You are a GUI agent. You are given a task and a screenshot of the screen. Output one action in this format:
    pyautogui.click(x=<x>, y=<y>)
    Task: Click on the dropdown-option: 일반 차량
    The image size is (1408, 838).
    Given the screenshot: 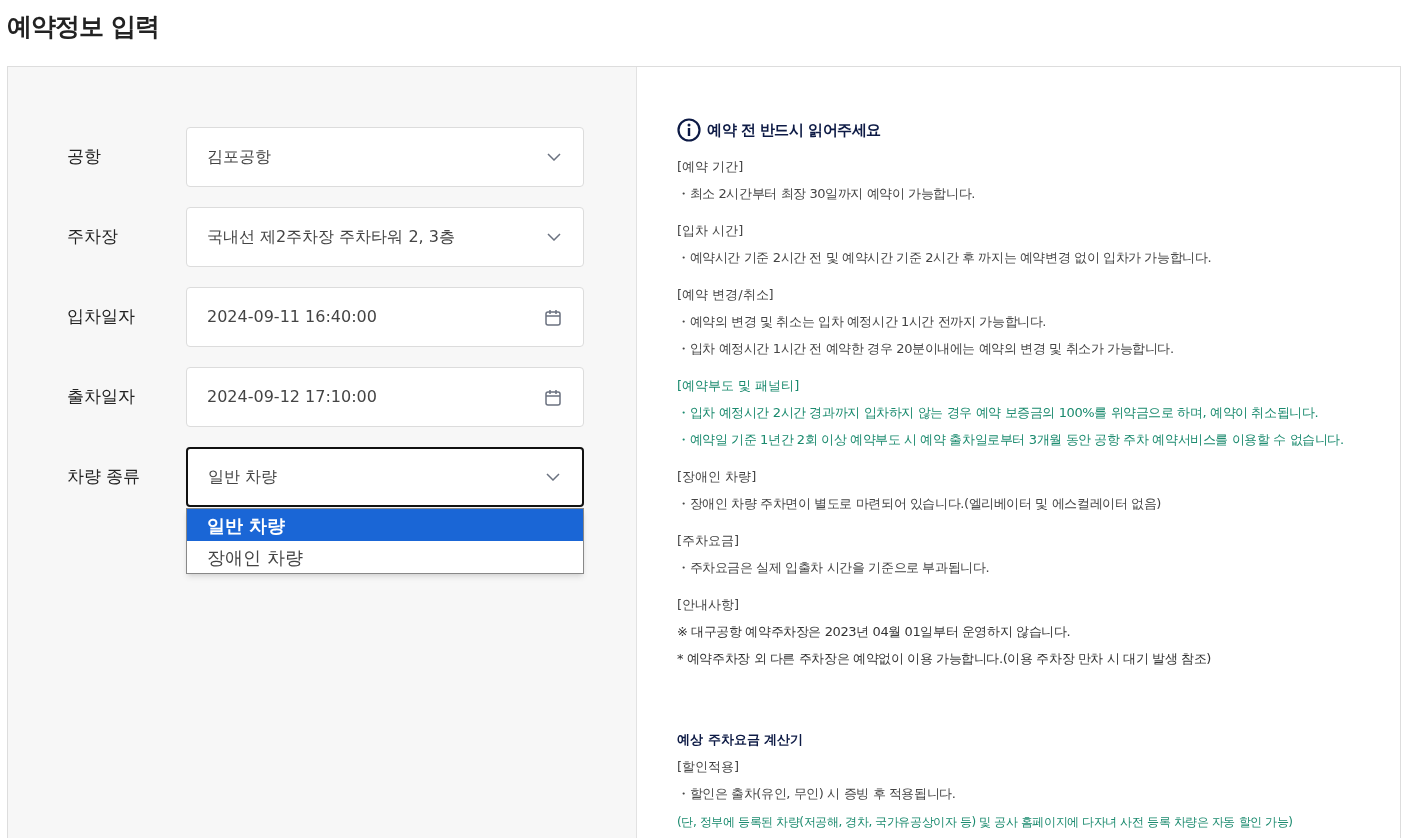 What is the action you would take?
    pyautogui.click(x=385, y=525)
    